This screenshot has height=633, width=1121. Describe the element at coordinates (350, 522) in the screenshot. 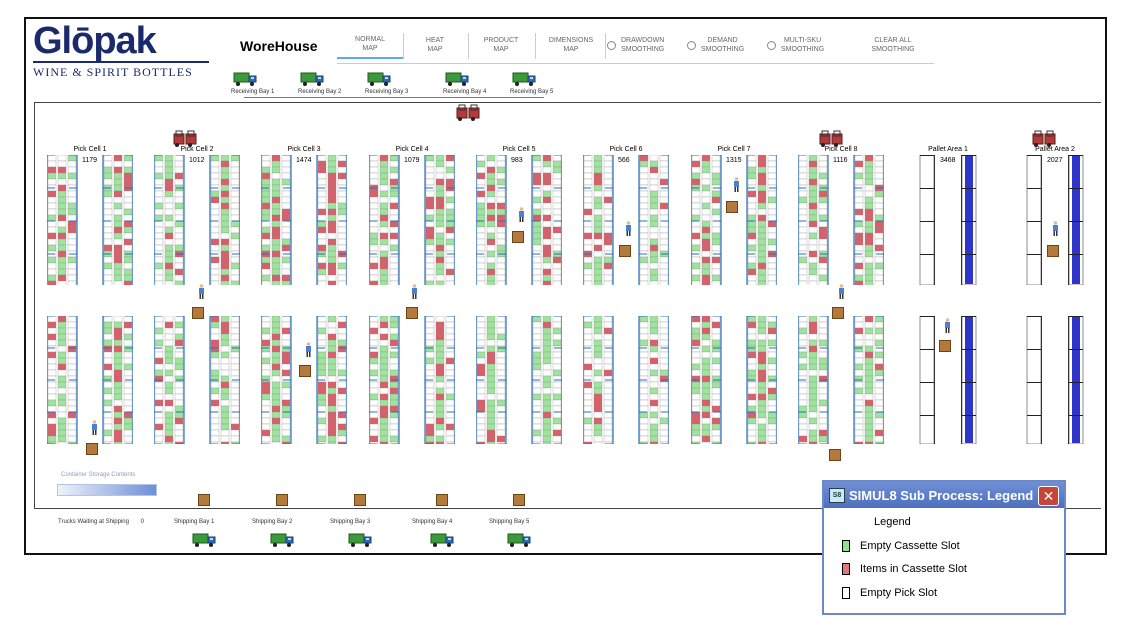

I see `shipping-bay-label: Shipping Bay 3` at that location.